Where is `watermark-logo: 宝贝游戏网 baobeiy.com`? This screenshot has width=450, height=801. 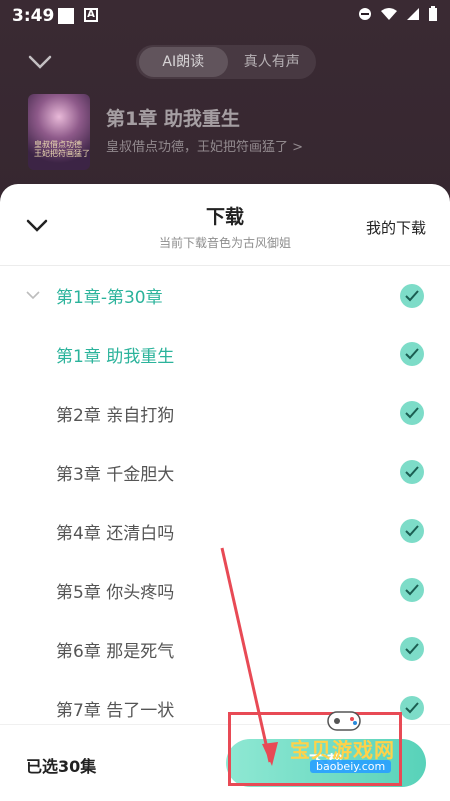
watermark-logo: 宝贝游戏网 baobeiy.com is located at coordinates (346, 744).